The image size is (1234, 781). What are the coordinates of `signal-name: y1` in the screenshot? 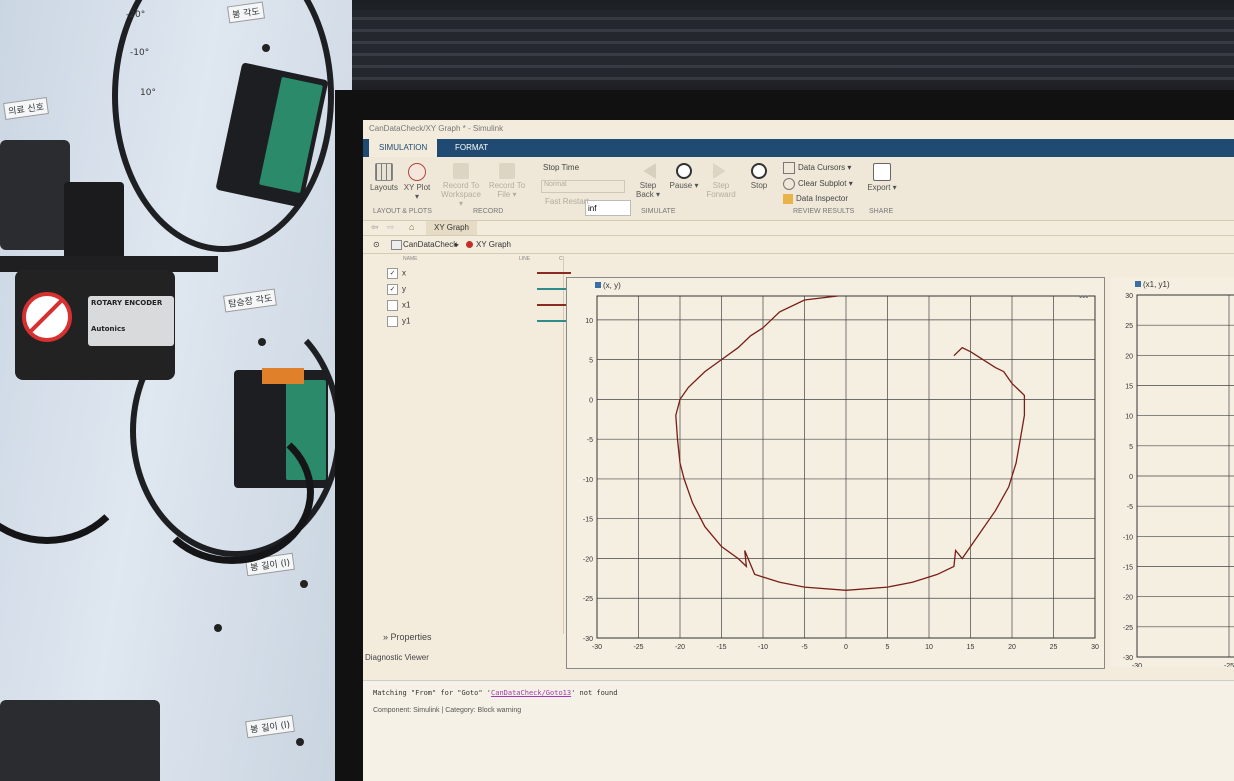 It's located at (406, 321).